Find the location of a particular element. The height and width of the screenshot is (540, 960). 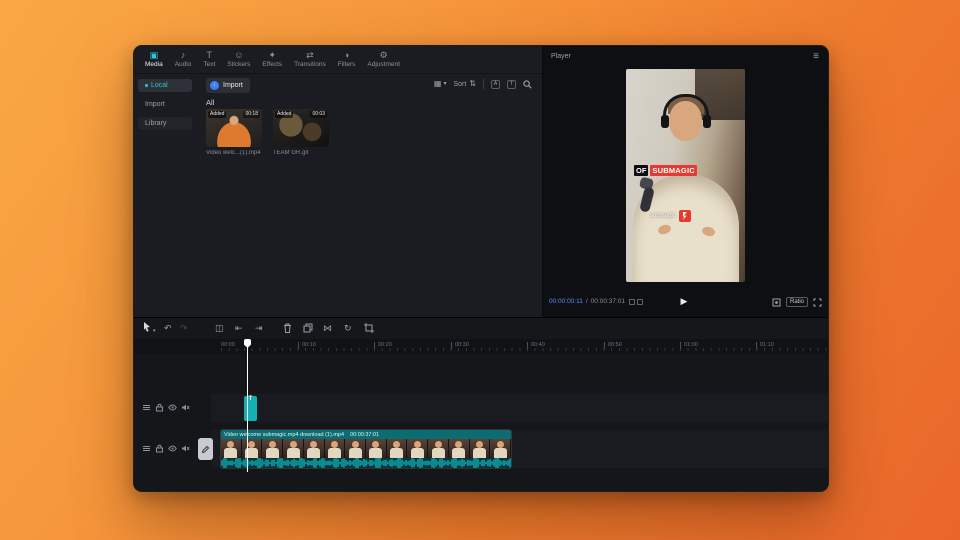

ruler-label: 00:40 is located at coordinates (536, 345).